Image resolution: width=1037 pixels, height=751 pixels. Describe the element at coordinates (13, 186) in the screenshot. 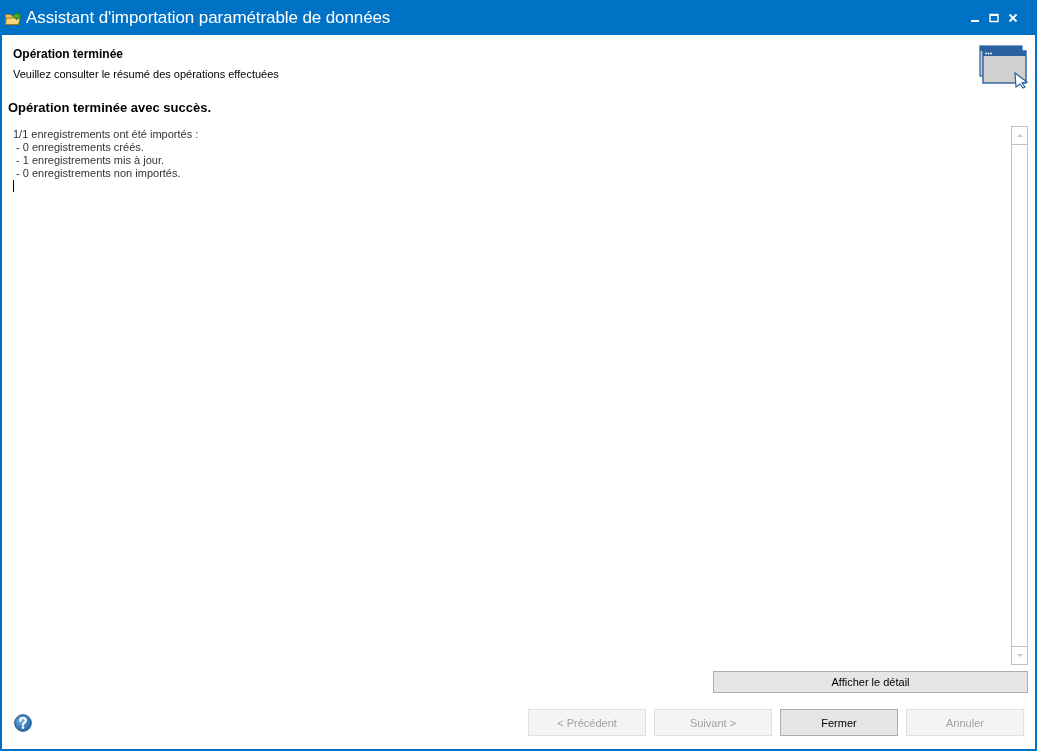

I see `text-caret` at that location.